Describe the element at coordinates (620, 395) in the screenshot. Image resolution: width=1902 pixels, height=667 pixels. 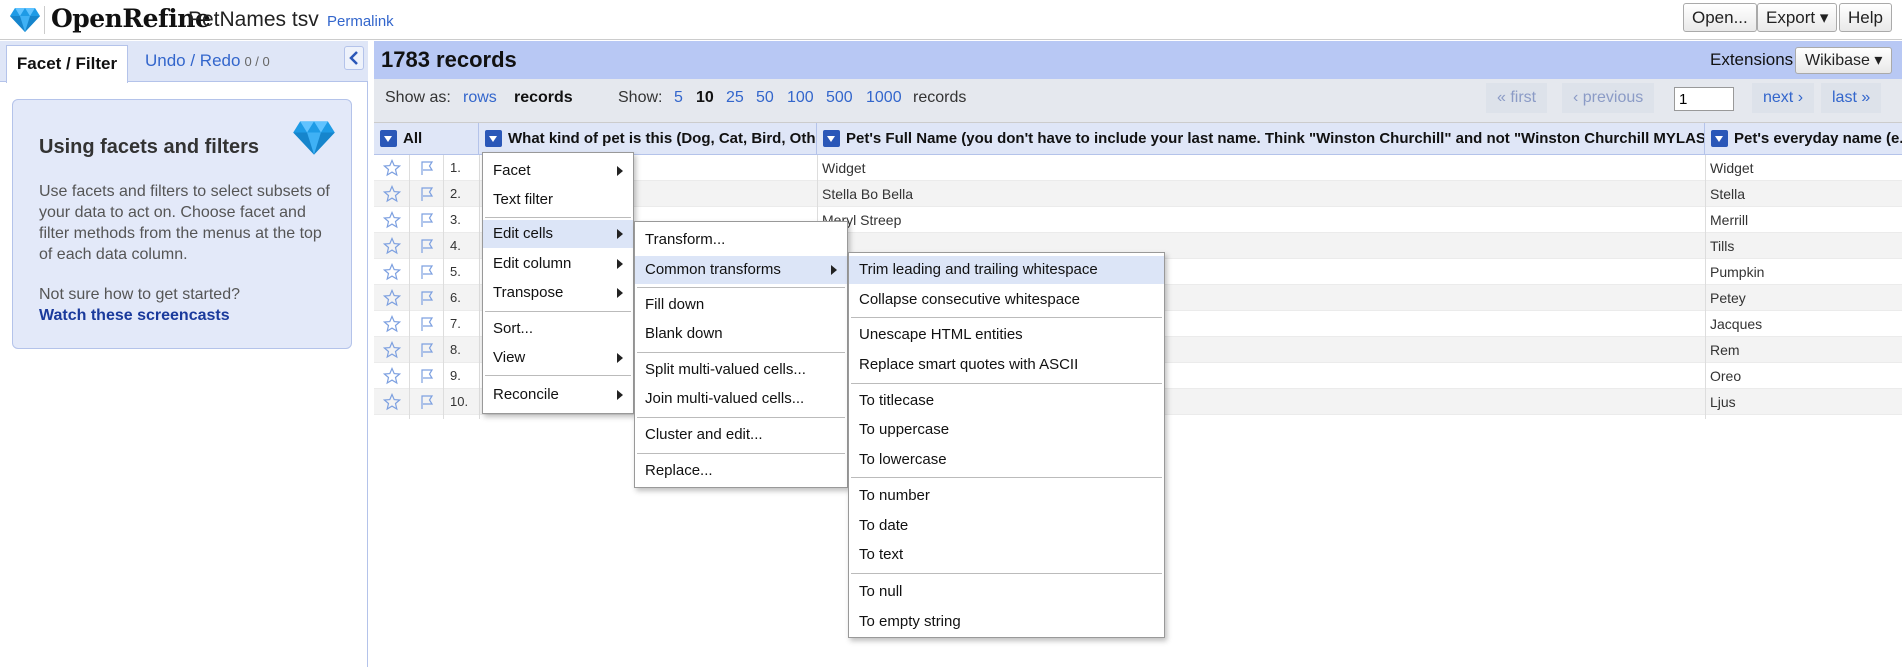
I see `submenu-arrow-icon` at that location.